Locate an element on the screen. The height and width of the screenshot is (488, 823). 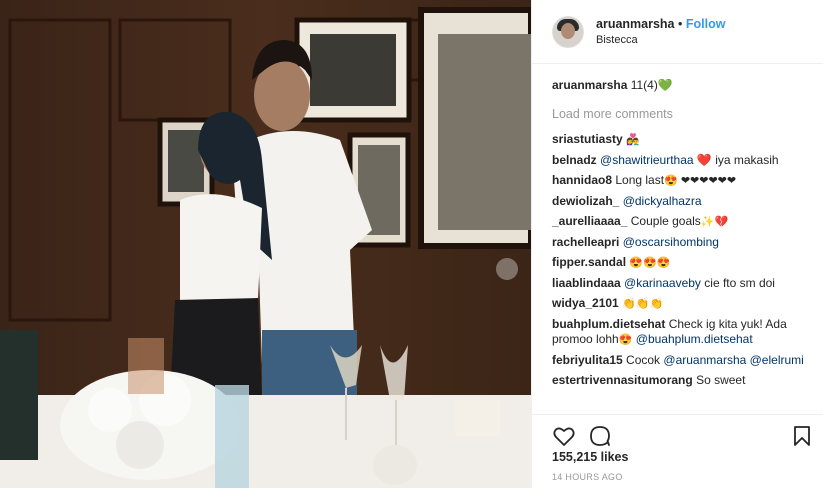
list-item: dewiolizah_ @dickyalhazra is located at coordinates (678, 201).